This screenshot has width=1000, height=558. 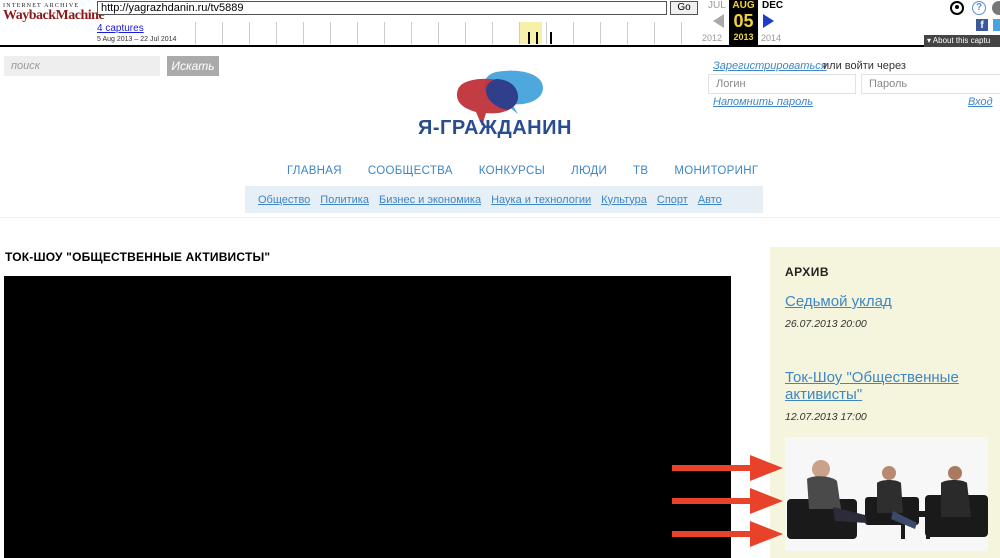 I want to click on wayback-current-date: AUG 05 2013, so click(x=743, y=23).